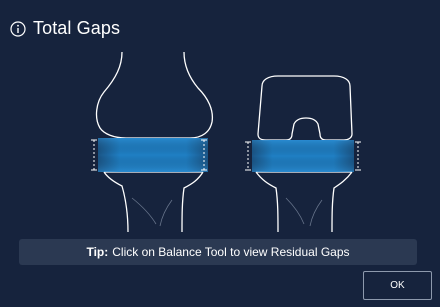  I want to click on dialog-title: Total Gaps, so click(77, 28).